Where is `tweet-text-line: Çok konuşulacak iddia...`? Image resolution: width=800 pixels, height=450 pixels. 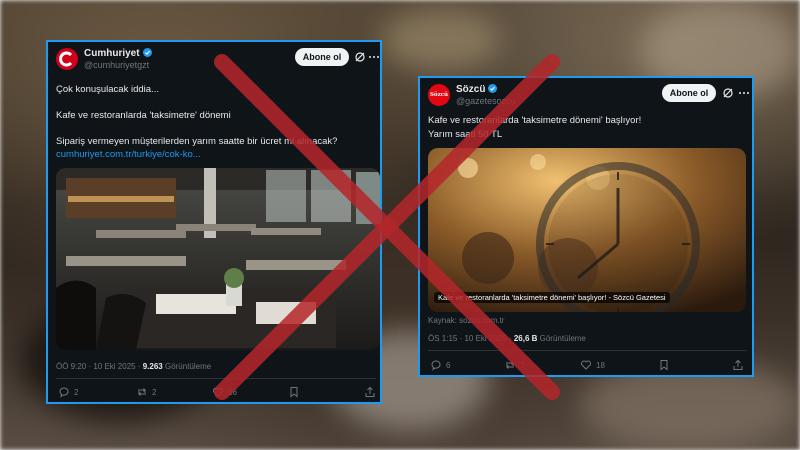 tweet-text-line: Çok konuşulacak iddia... is located at coordinates (107, 89).